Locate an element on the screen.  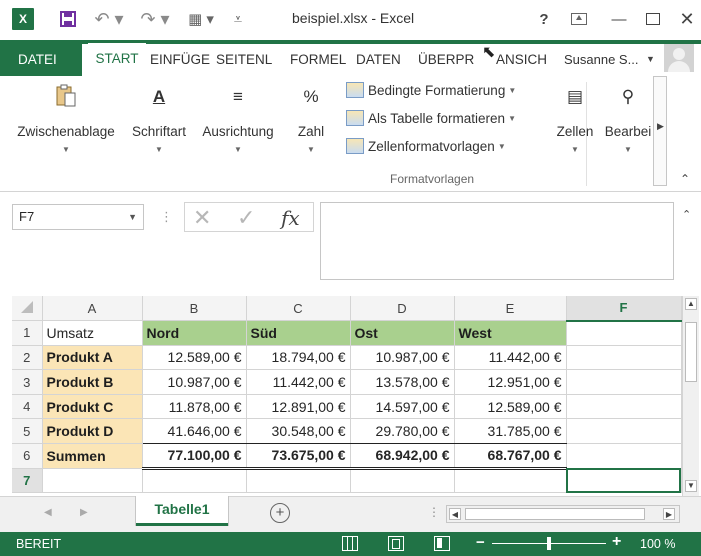
cell-b5: 41.646,00 € is located at coordinates (194, 431).